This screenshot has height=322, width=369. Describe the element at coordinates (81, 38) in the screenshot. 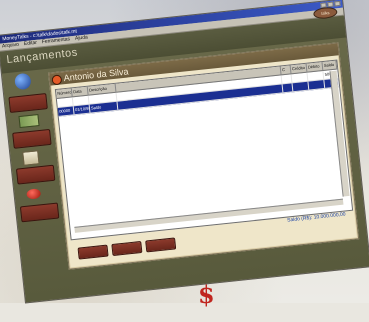

I see `menu-ajuda: Ajuda` at that location.